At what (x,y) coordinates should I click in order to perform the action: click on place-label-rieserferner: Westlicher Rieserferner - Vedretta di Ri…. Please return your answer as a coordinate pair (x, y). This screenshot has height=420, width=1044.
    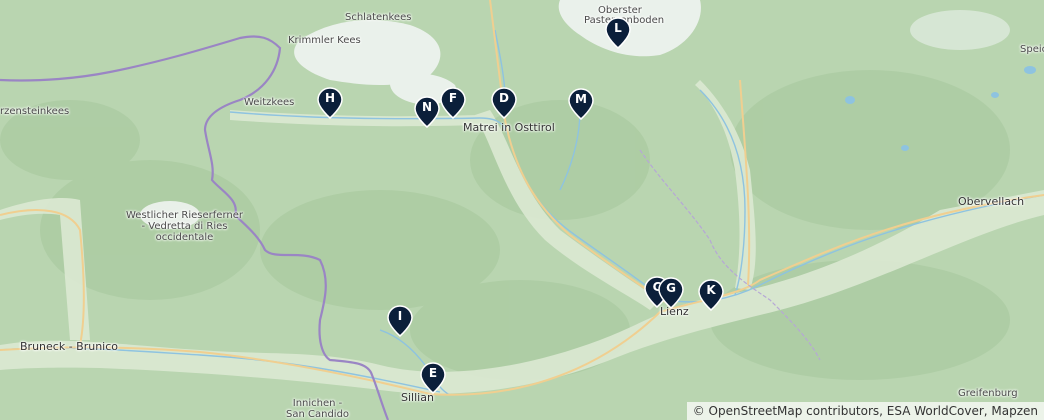
    Looking at the image, I should click on (184, 226).